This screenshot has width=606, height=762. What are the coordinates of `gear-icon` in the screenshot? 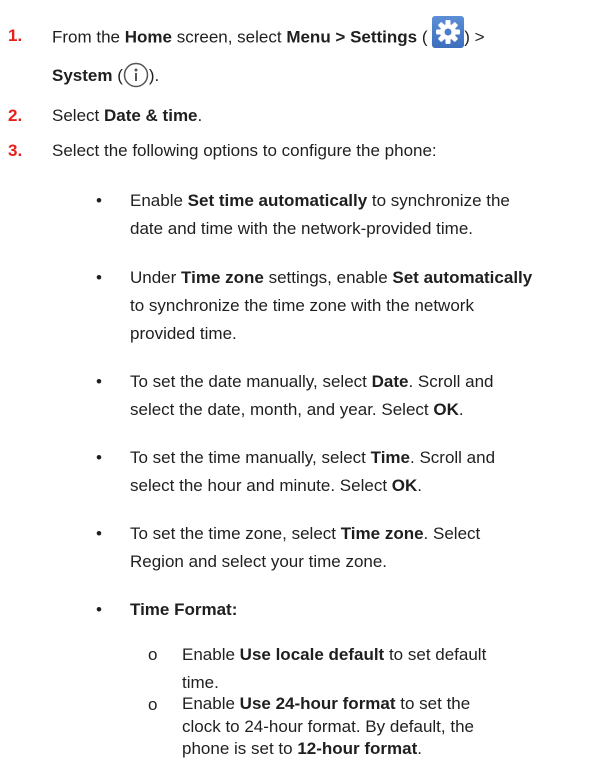 It's located at (448, 32).